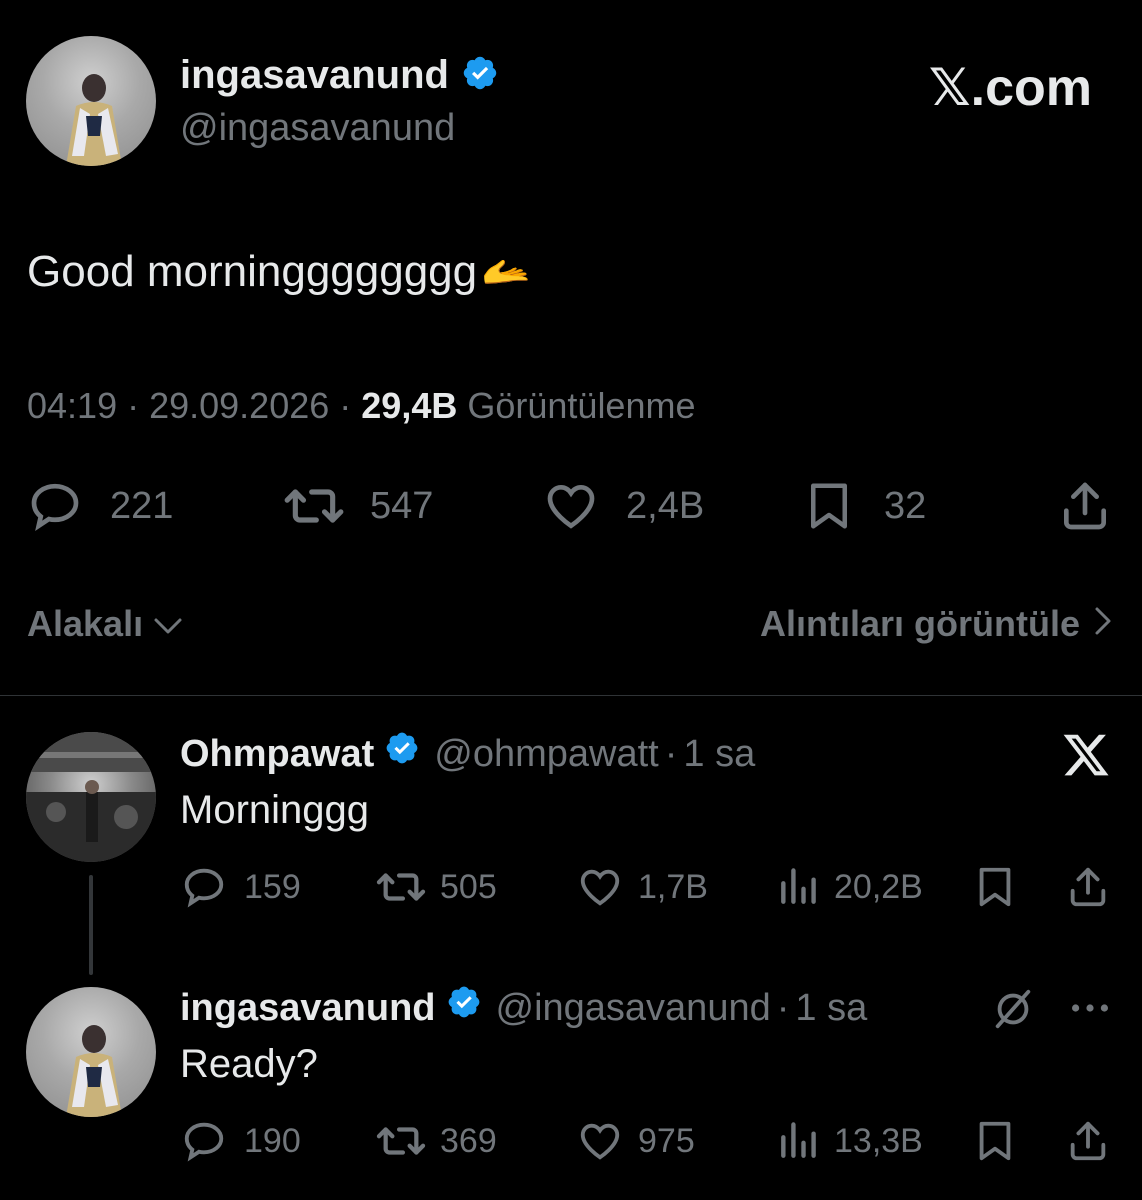  I want to click on views-count: 20,2B, so click(878, 886).